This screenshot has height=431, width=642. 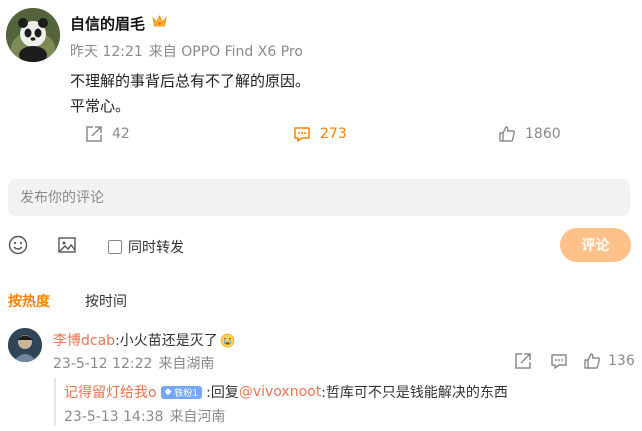 I want to click on crying-face-icon, so click(x=227, y=340).